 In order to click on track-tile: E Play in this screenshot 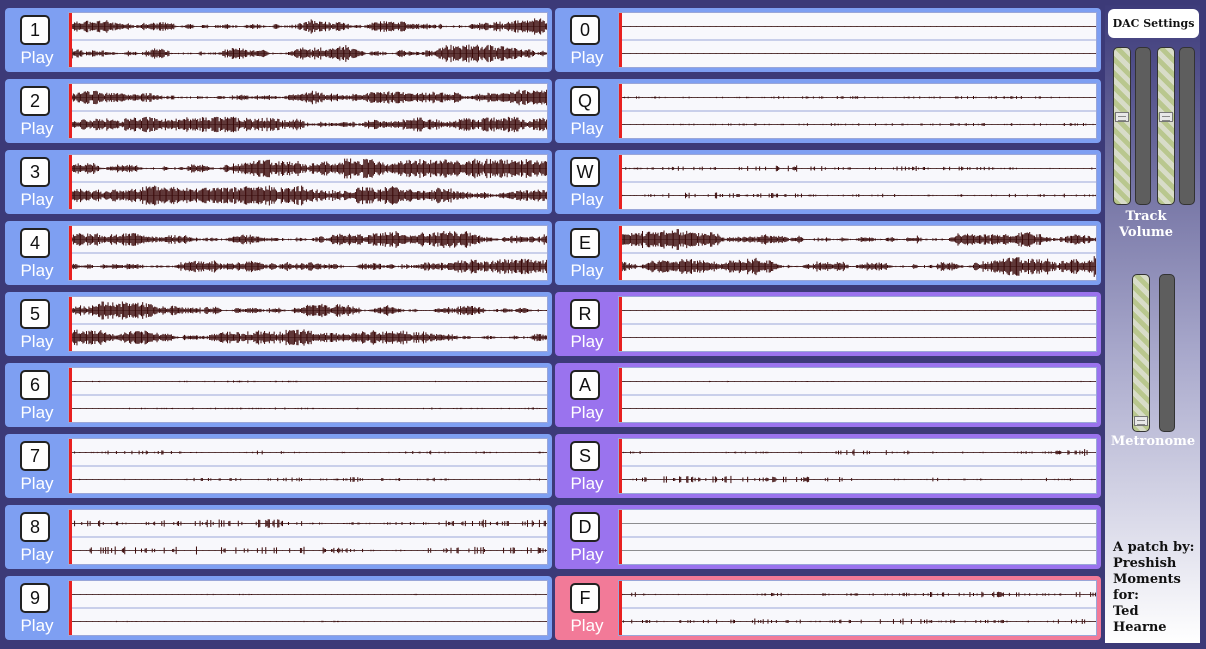, I will do `click(828, 253)`.